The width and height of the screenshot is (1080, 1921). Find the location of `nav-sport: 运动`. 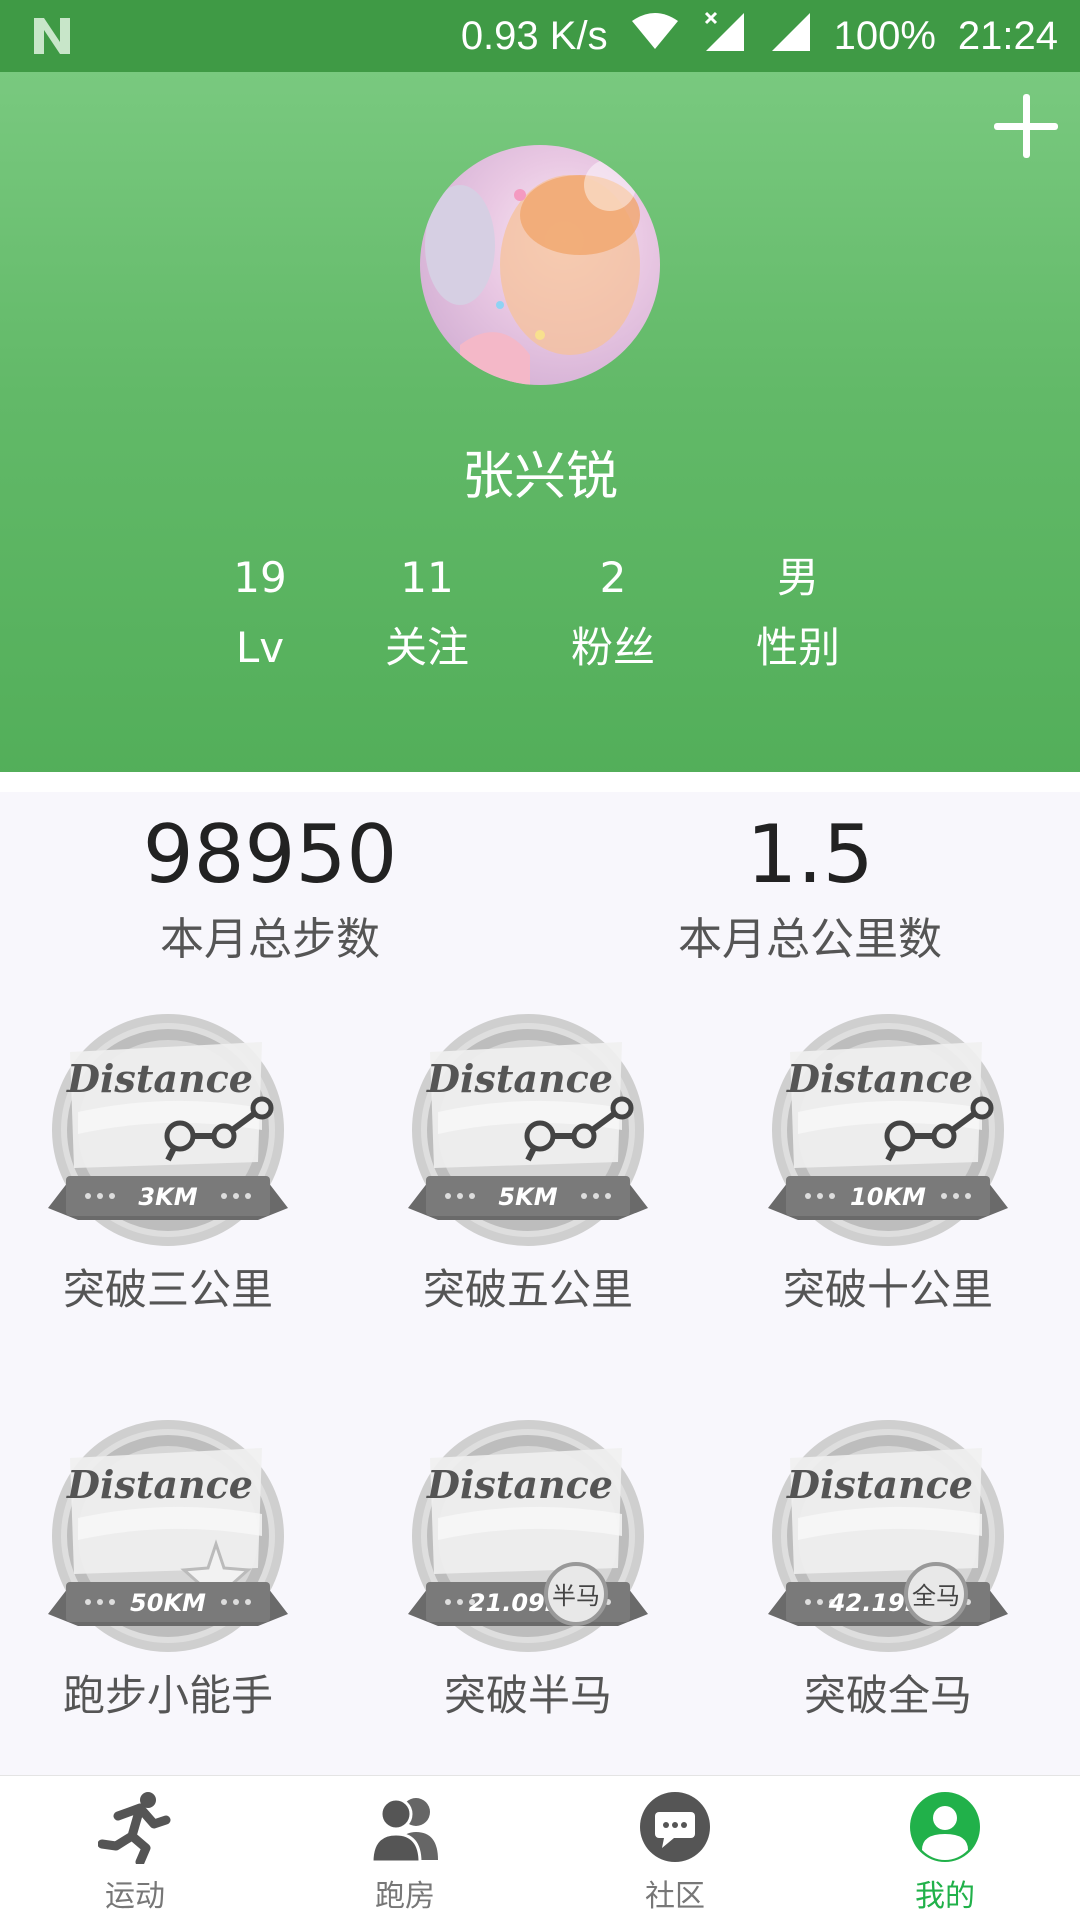

nav-sport: 运动 is located at coordinates (135, 1848).